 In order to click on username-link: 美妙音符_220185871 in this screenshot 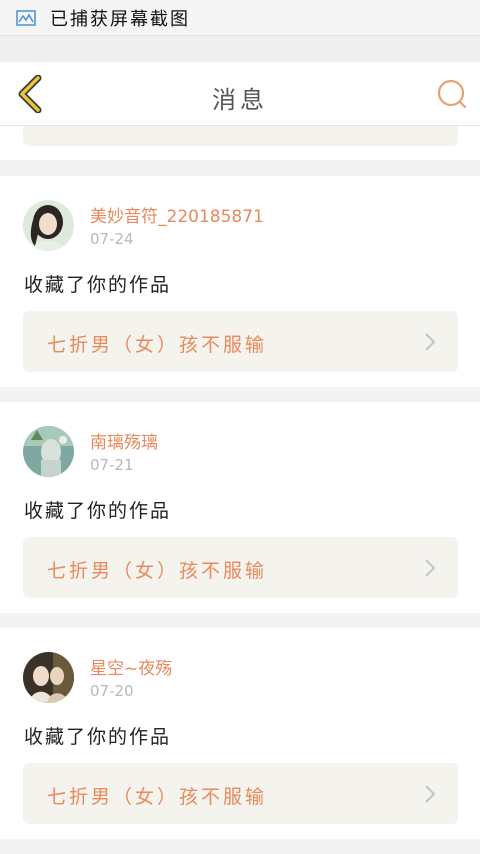, I will do `click(177, 214)`.